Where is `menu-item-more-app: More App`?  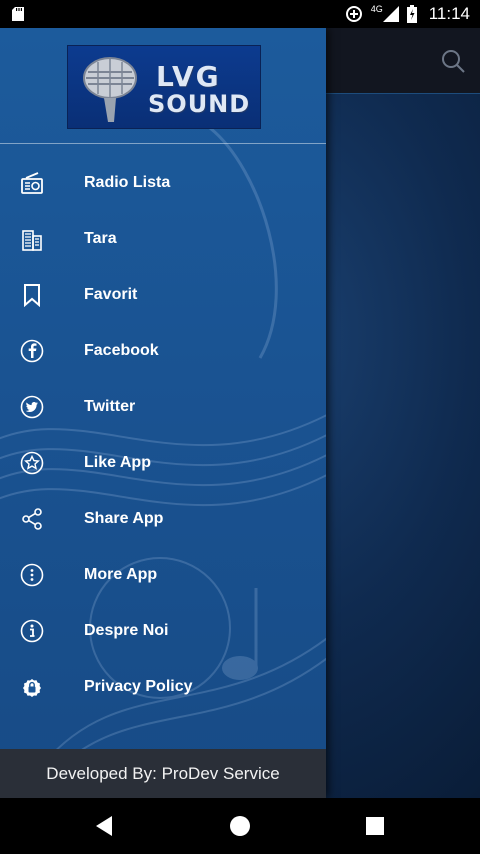
menu-item-more-app: More App is located at coordinates (163, 575).